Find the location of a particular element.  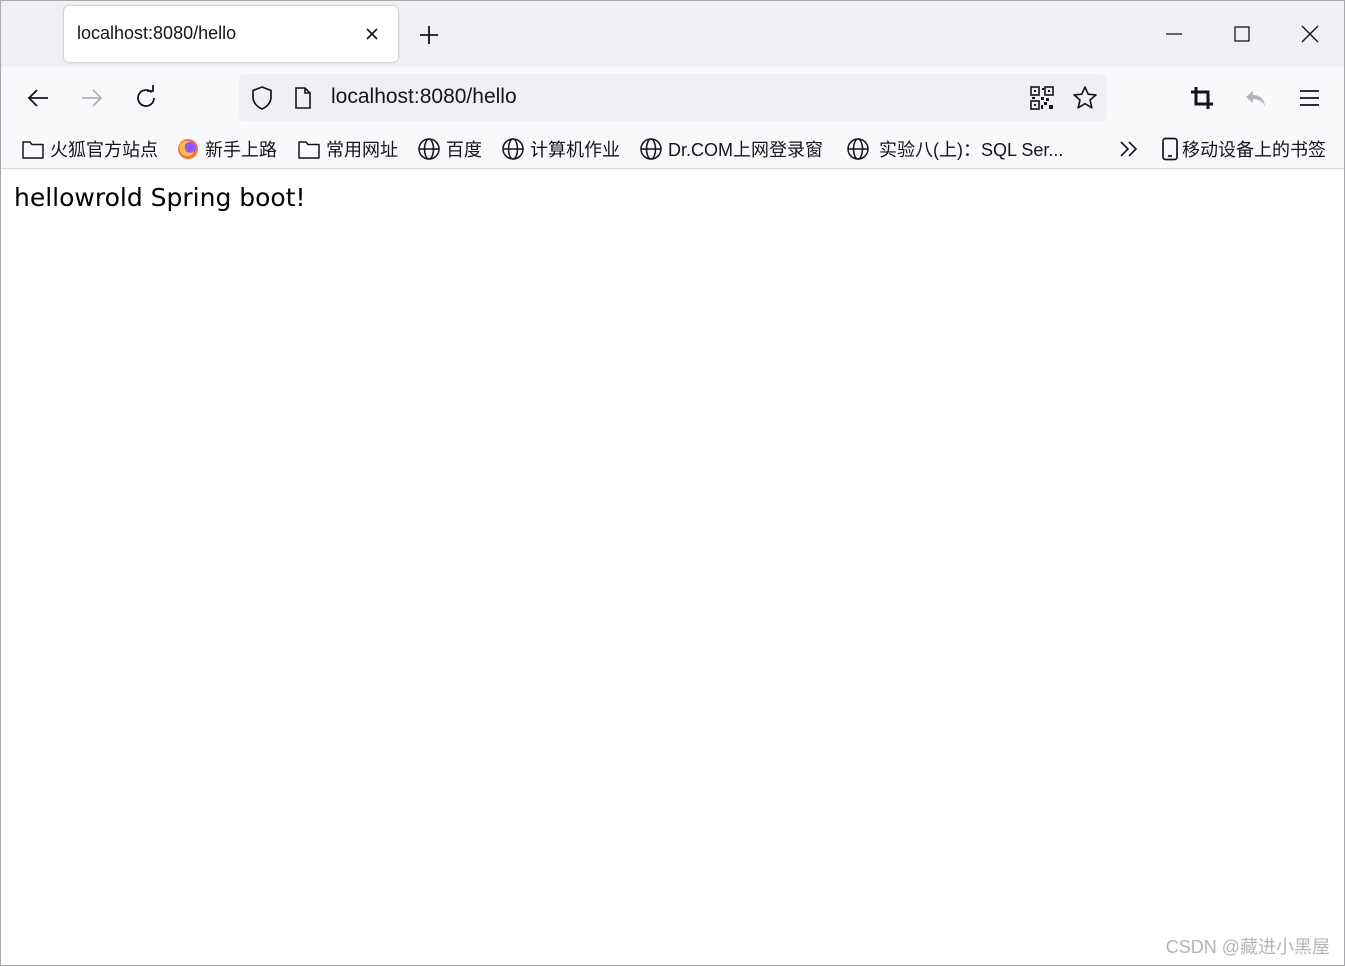

crop-icon is located at coordinates (1202, 98).